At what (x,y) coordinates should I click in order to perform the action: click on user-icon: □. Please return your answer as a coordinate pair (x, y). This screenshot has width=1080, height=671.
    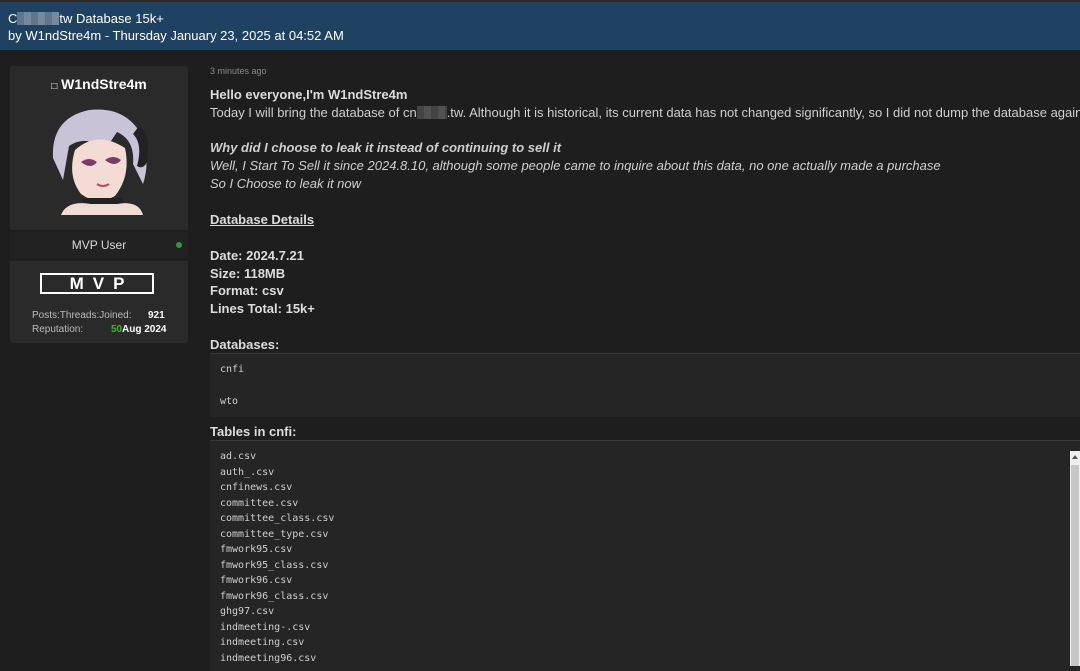
    Looking at the image, I should click on (54, 86).